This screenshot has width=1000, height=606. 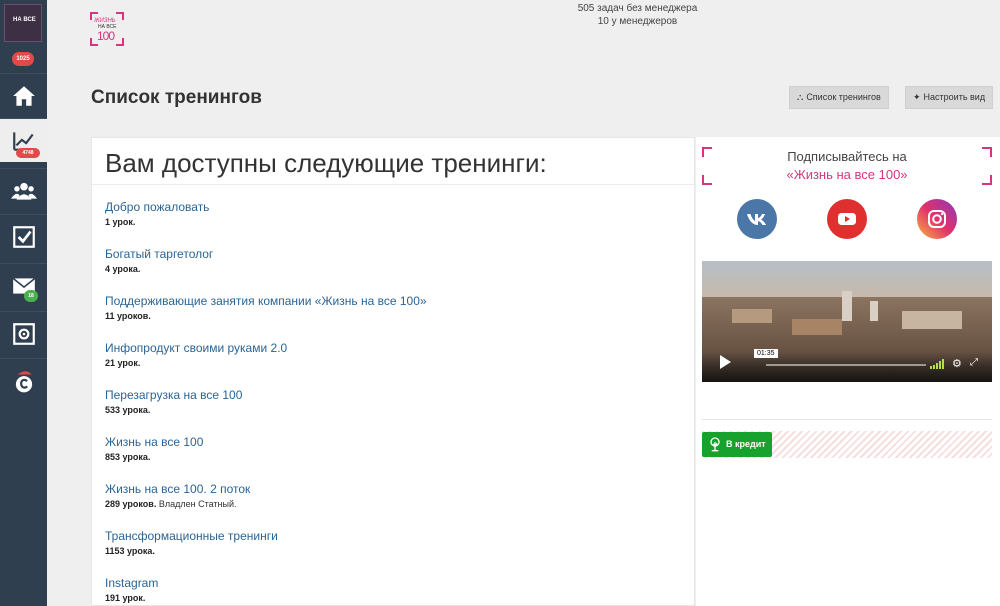 What do you see at coordinates (23, 140) in the screenshot?
I see `sidebar-item-trainings: 4748` at bounding box center [23, 140].